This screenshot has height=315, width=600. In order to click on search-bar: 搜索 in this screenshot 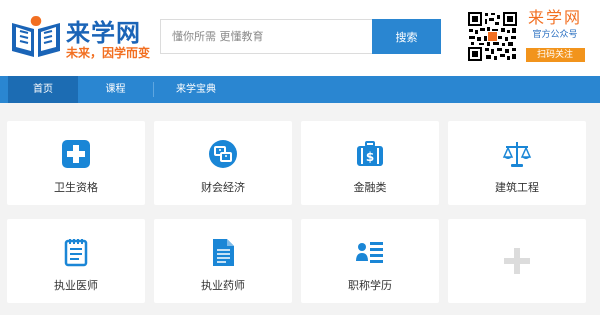, I will do `click(300, 36)`.